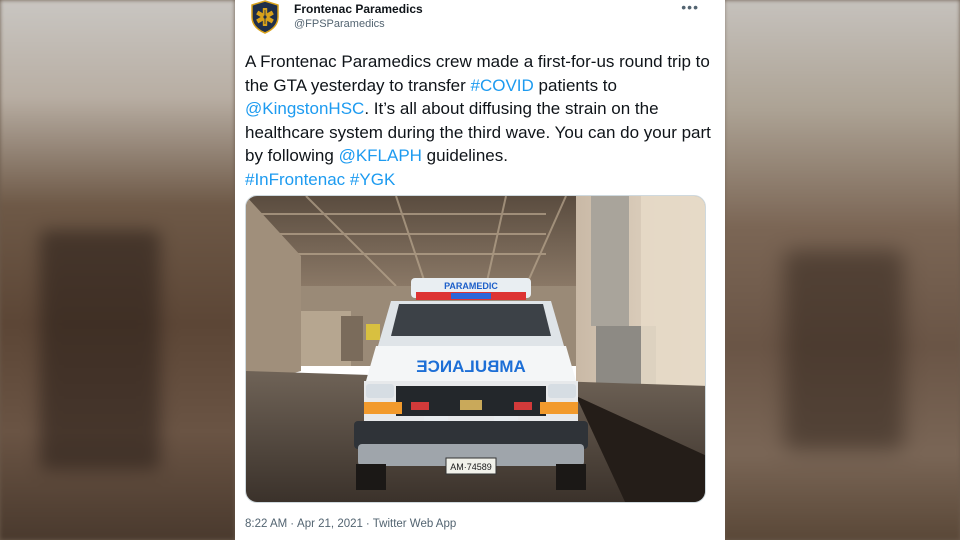 The width and height of the screenshot is (960, 540). What do you see at coordinates (304, 108) in the screenshot?
I see `mention-kingstonhsc-link: @KingstonHSC` at bounding box center [304, 108].